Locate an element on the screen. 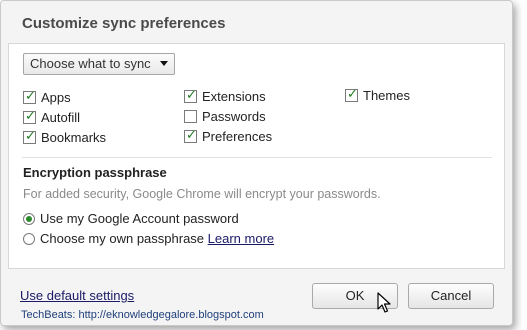 Image resolution: width=527 pixels, height=330 pixels. themes-checkbox: ✓ is located at coordinates (351, 94).